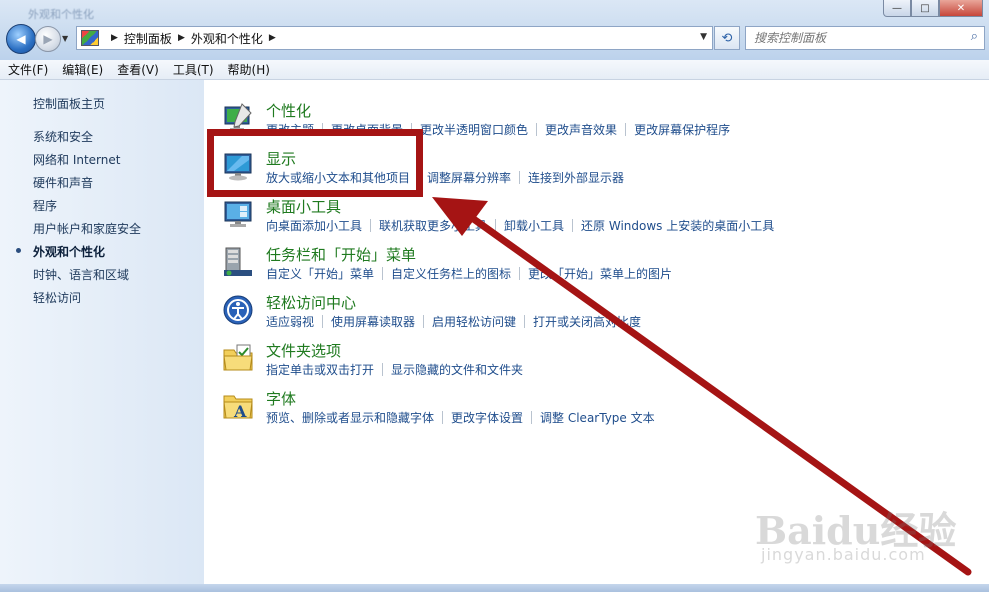 This screenshot has height=592, width=989. What do you see at coordinates (451, 273) in the screenshot?
I see `task-link: 自定义任务栏上的图标` at bounding box center [451, 273].